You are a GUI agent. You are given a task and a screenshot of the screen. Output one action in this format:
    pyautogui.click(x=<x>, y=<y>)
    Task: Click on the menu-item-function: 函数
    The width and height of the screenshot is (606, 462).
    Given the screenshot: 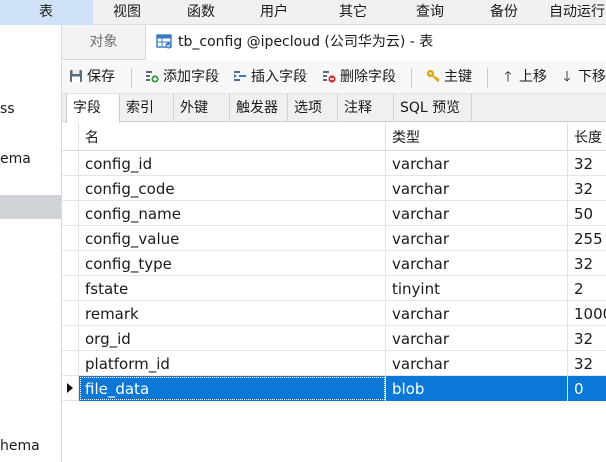 What is the action you would take?
    pyautogui.click(x=201, y=12)
    